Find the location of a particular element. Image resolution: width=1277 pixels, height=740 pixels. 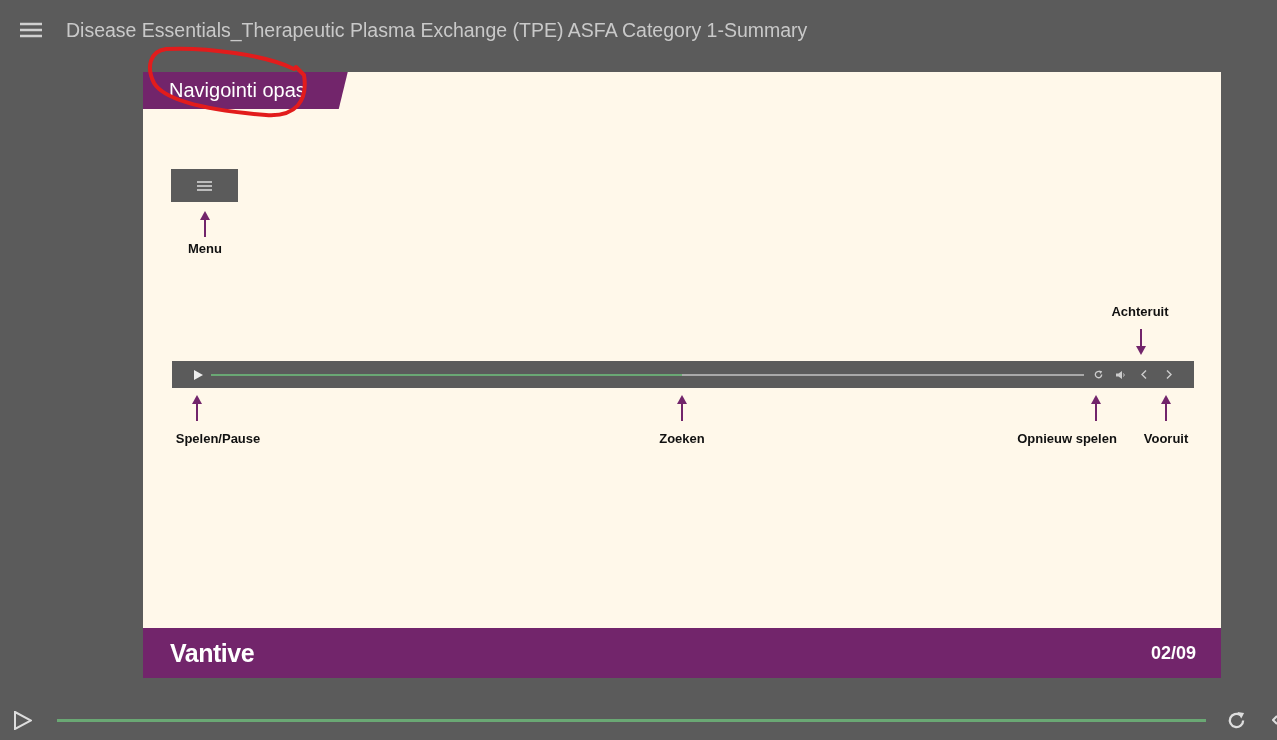

callout-label: Achteruit is located at coordinates (1140, 311).